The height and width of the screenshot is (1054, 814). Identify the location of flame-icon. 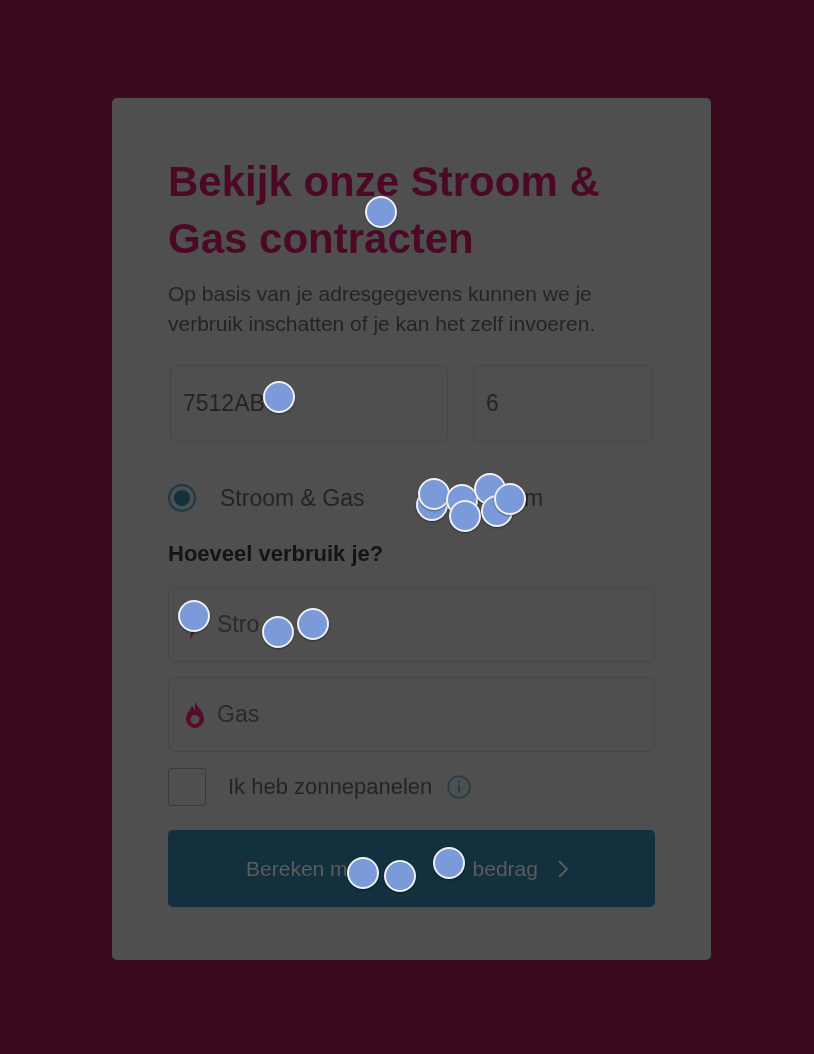
(195, 714).